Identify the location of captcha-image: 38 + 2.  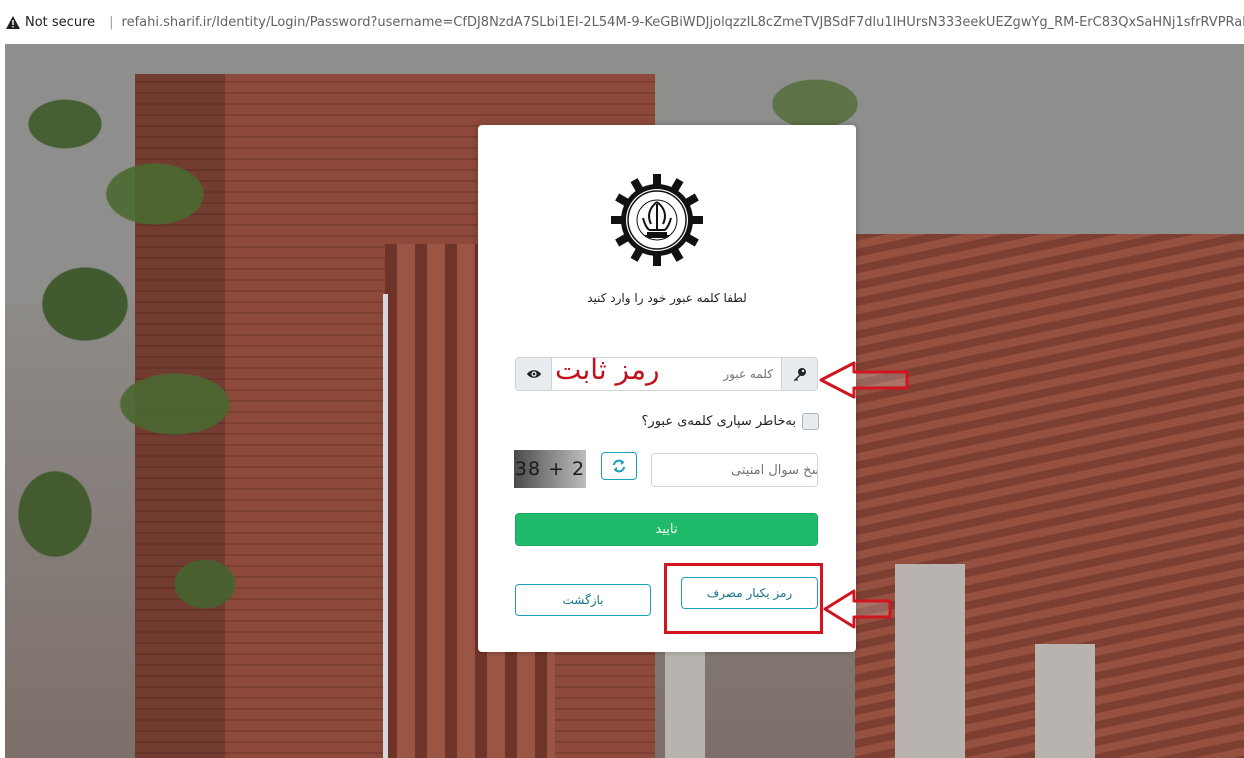
(550, 469).